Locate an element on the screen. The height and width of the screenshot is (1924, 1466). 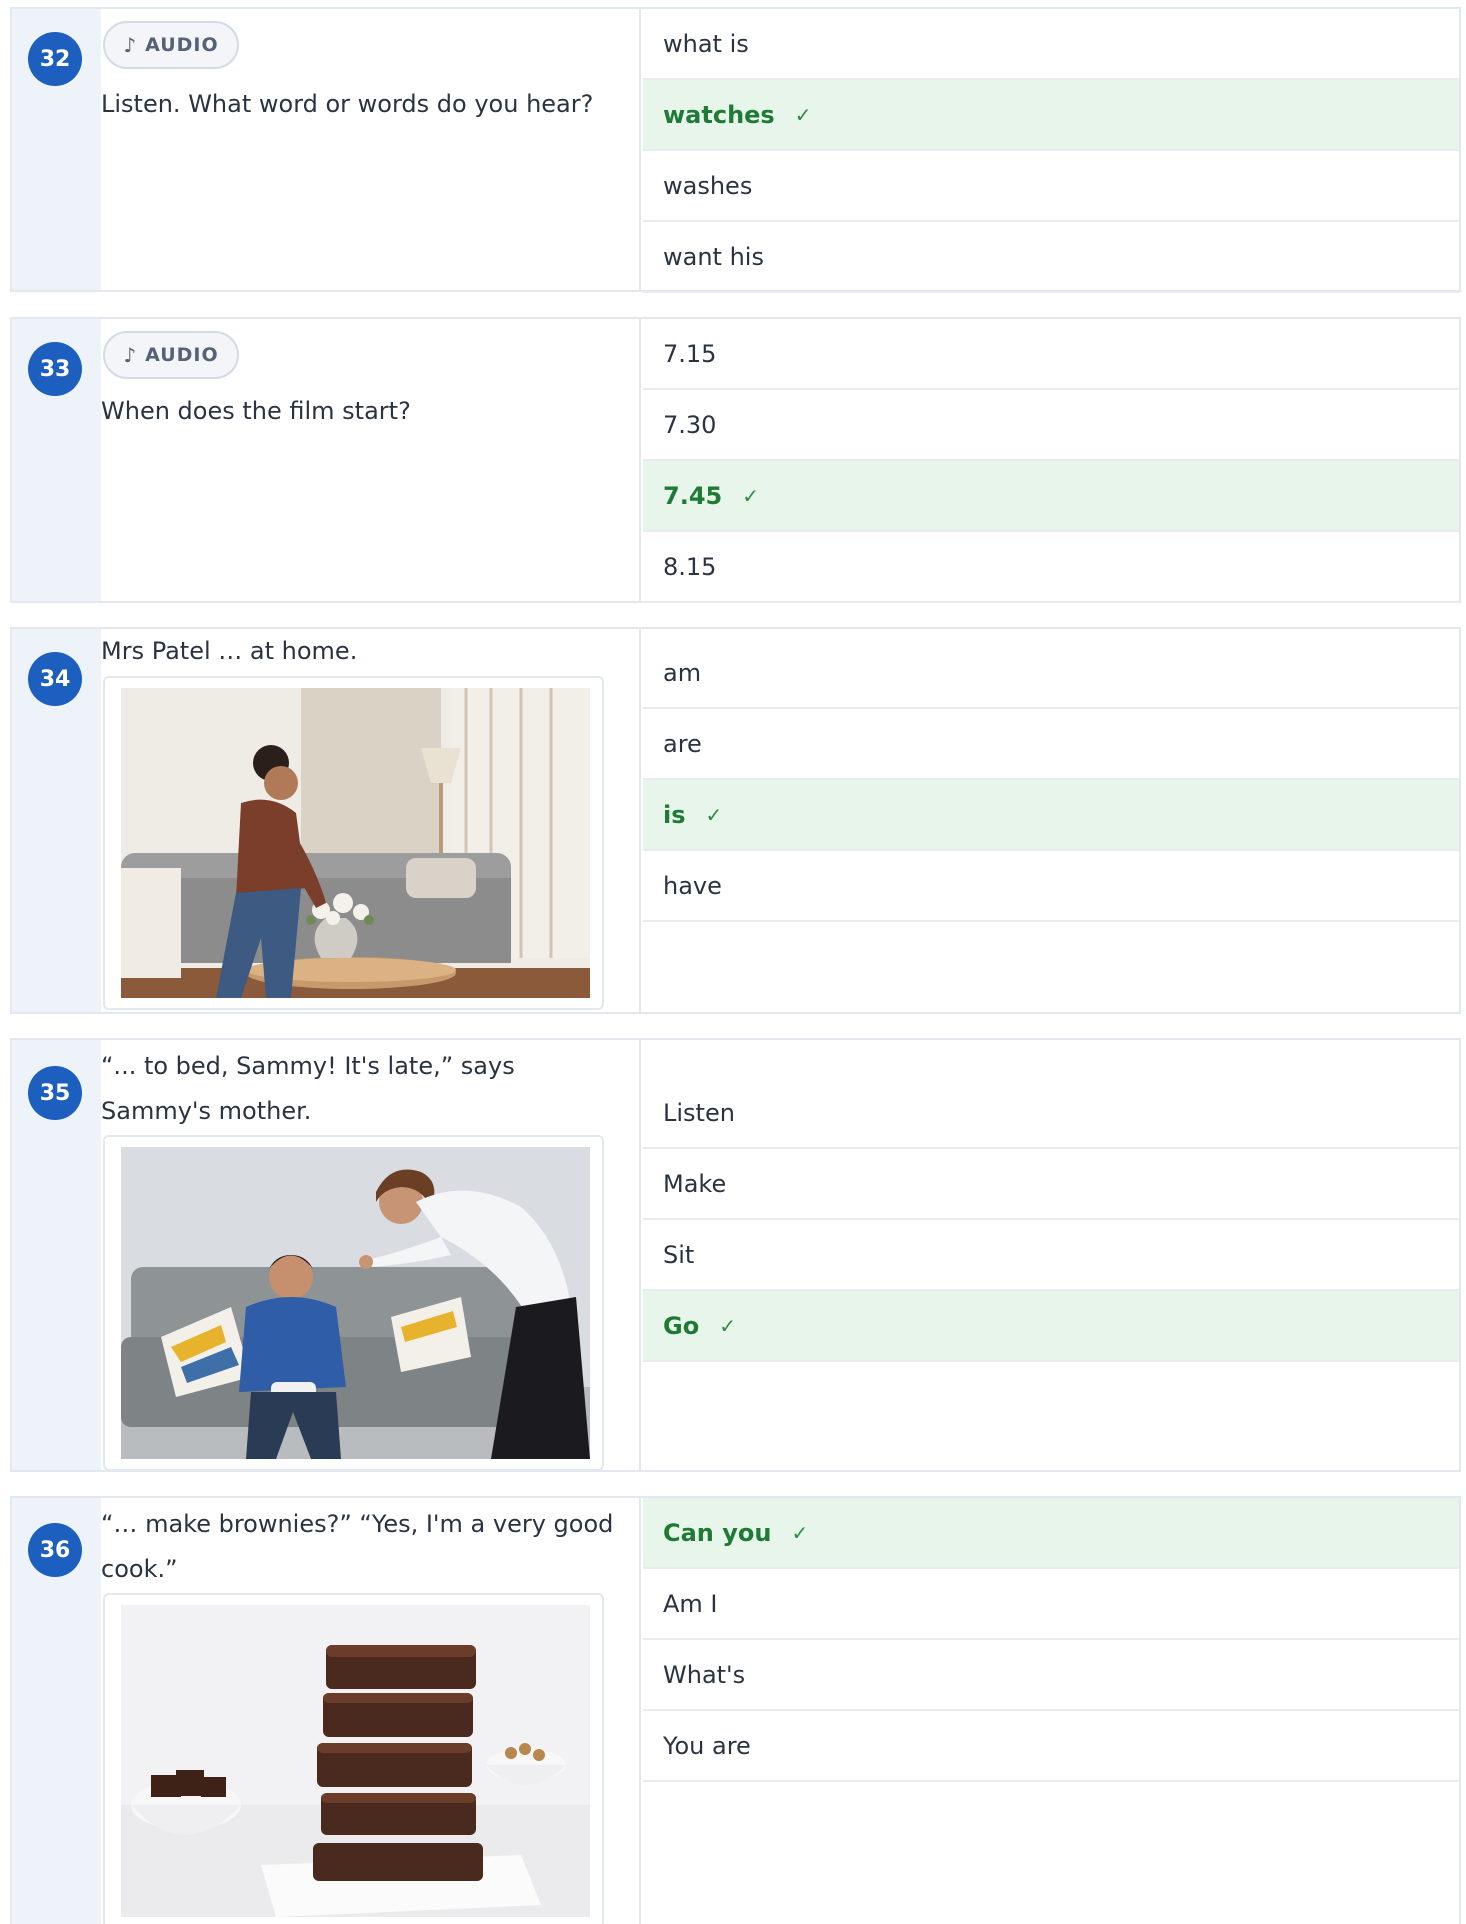
answer-options: 7.15 7.30 7.45 ✓ 8.15 is located at coordinates (1051, 461).